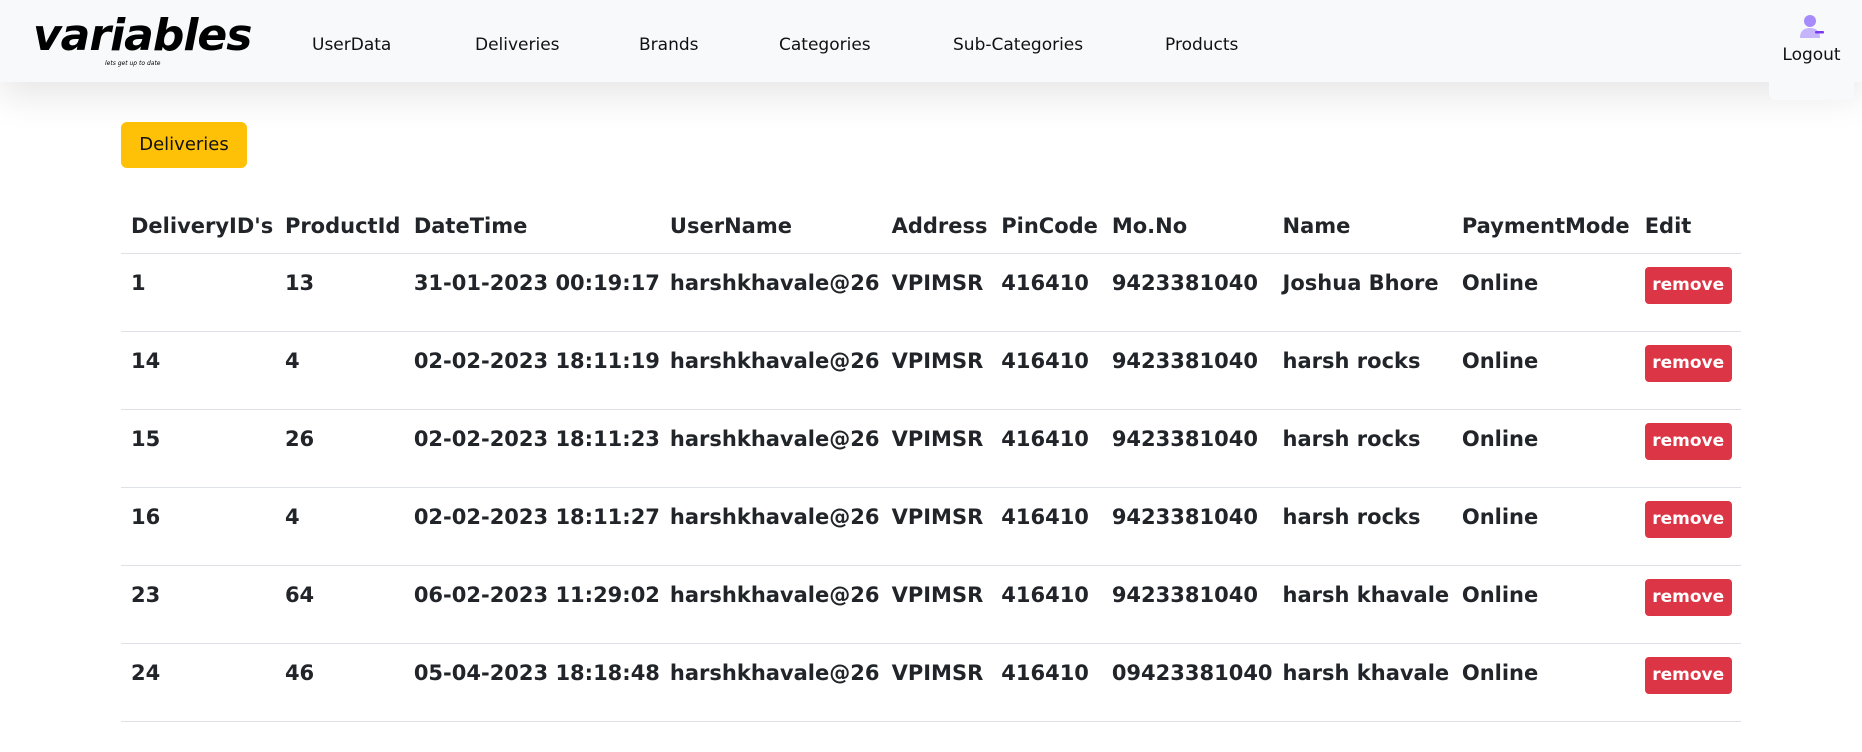 This screenshot has width=1862, height=752. I want to click on nav-link-products: Products, so click(1201, 45).